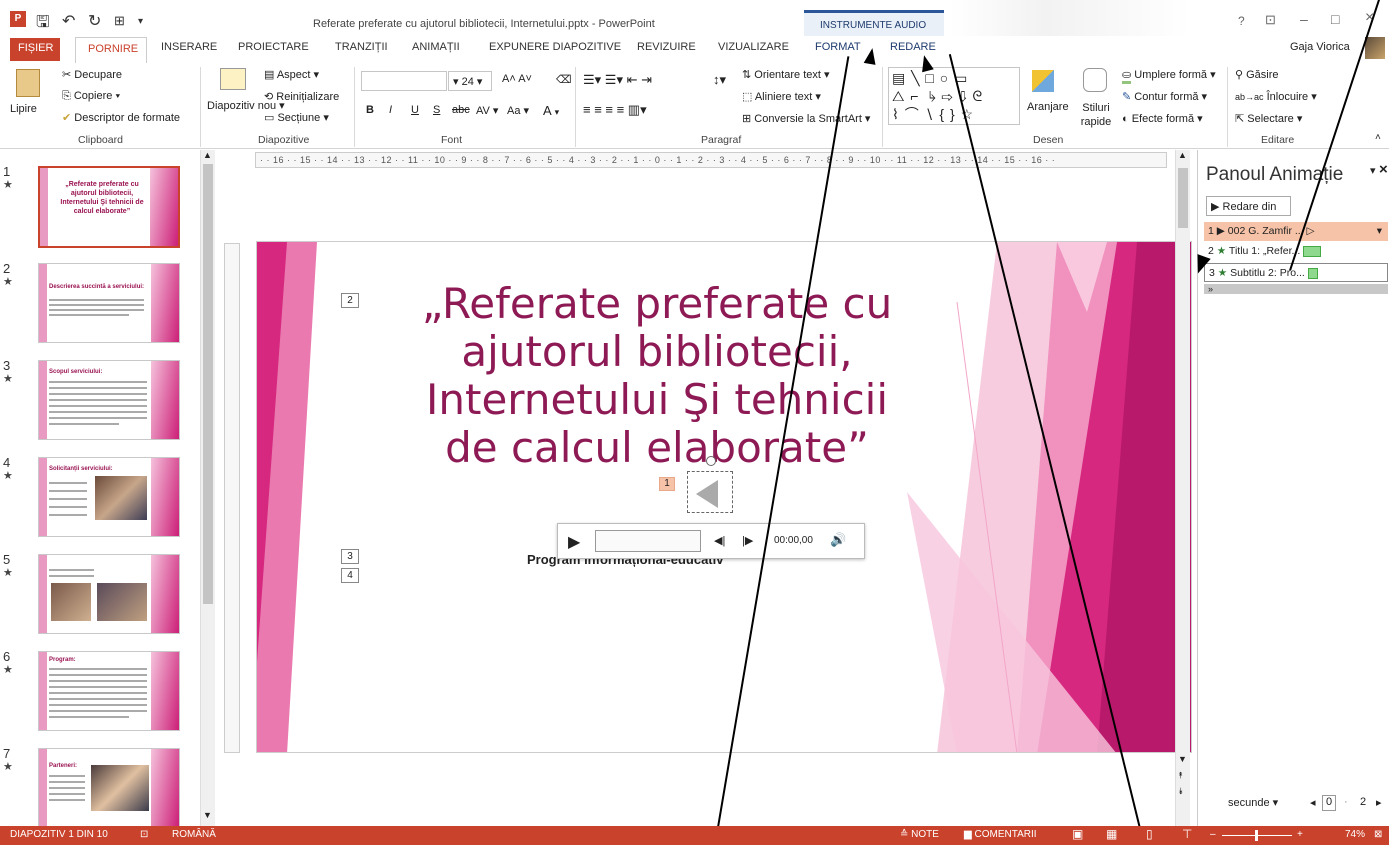  What do you see at coordinates (350, 575) in the screenshot?
I see `anim-tag-4: 4` at bounding box center [350, 575].